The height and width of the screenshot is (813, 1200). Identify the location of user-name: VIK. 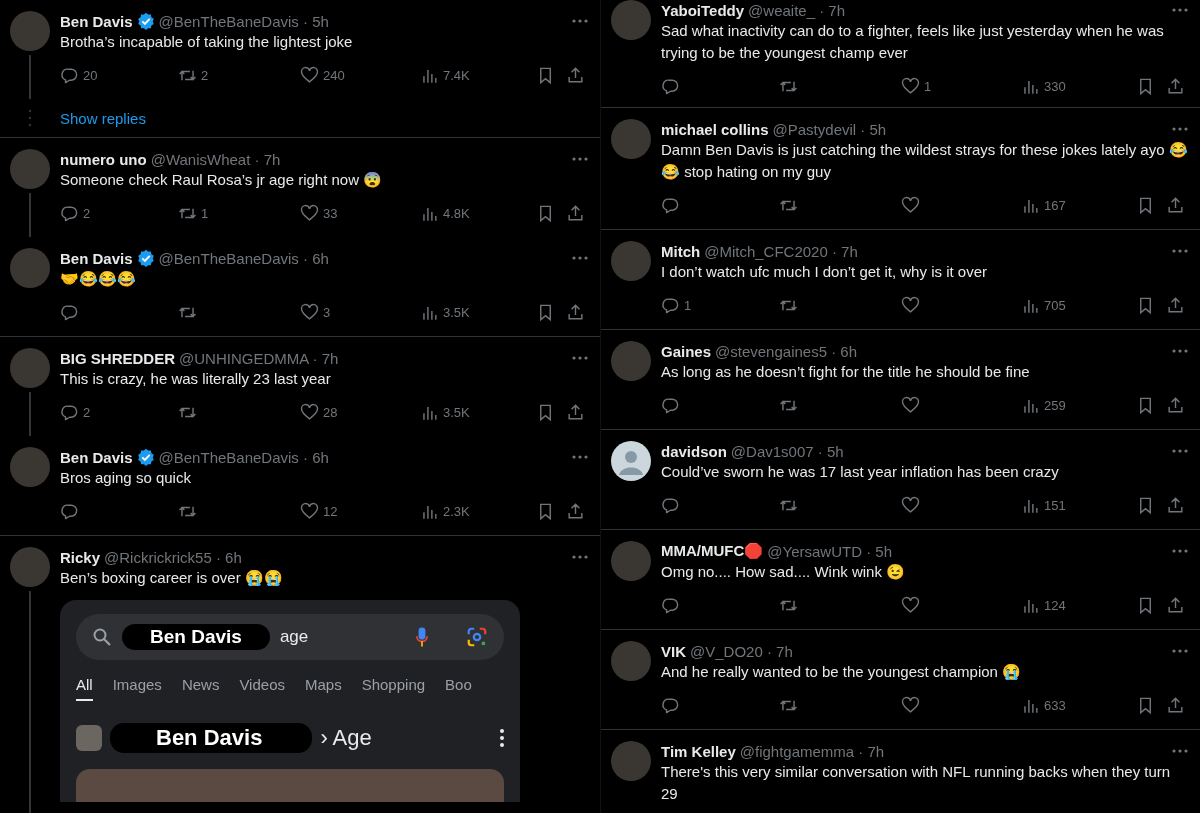
(673, 651).